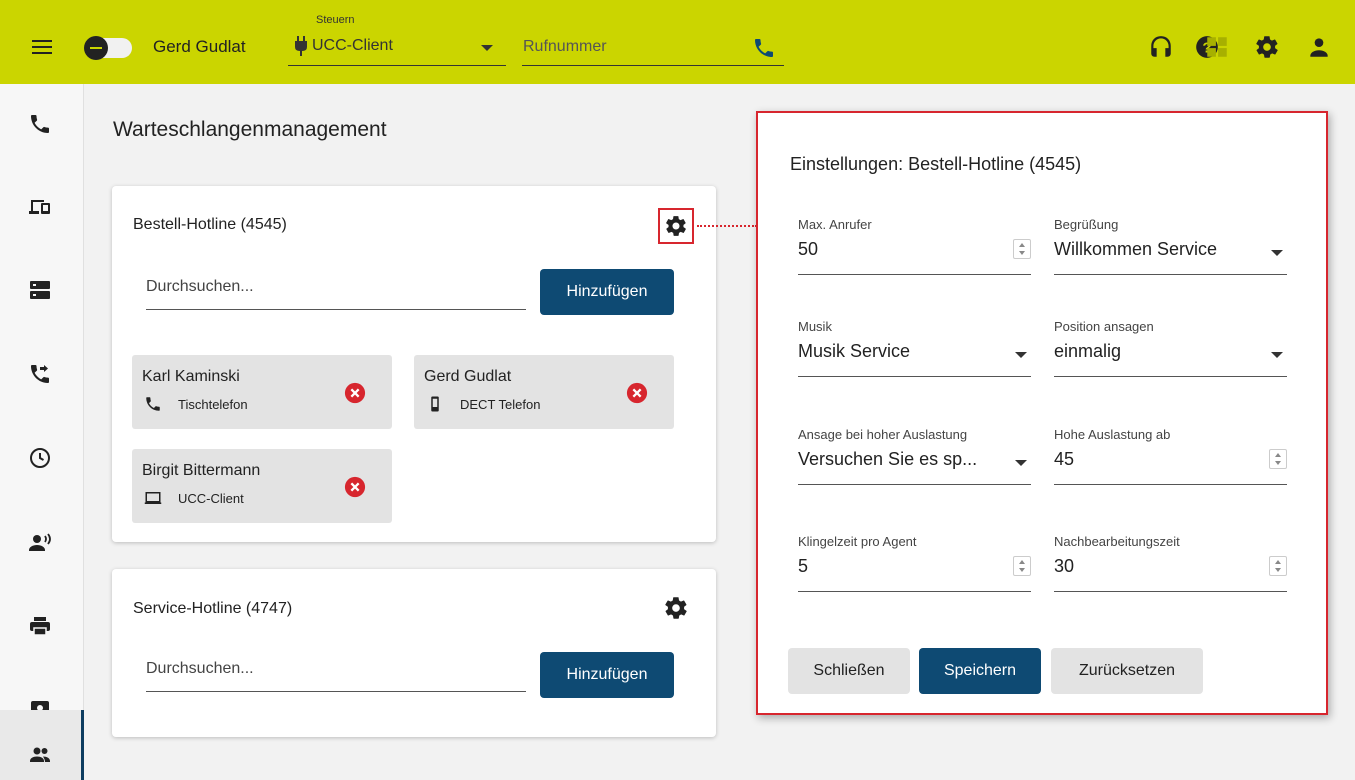  I want to click on availability-toggle, so click(108, 48).